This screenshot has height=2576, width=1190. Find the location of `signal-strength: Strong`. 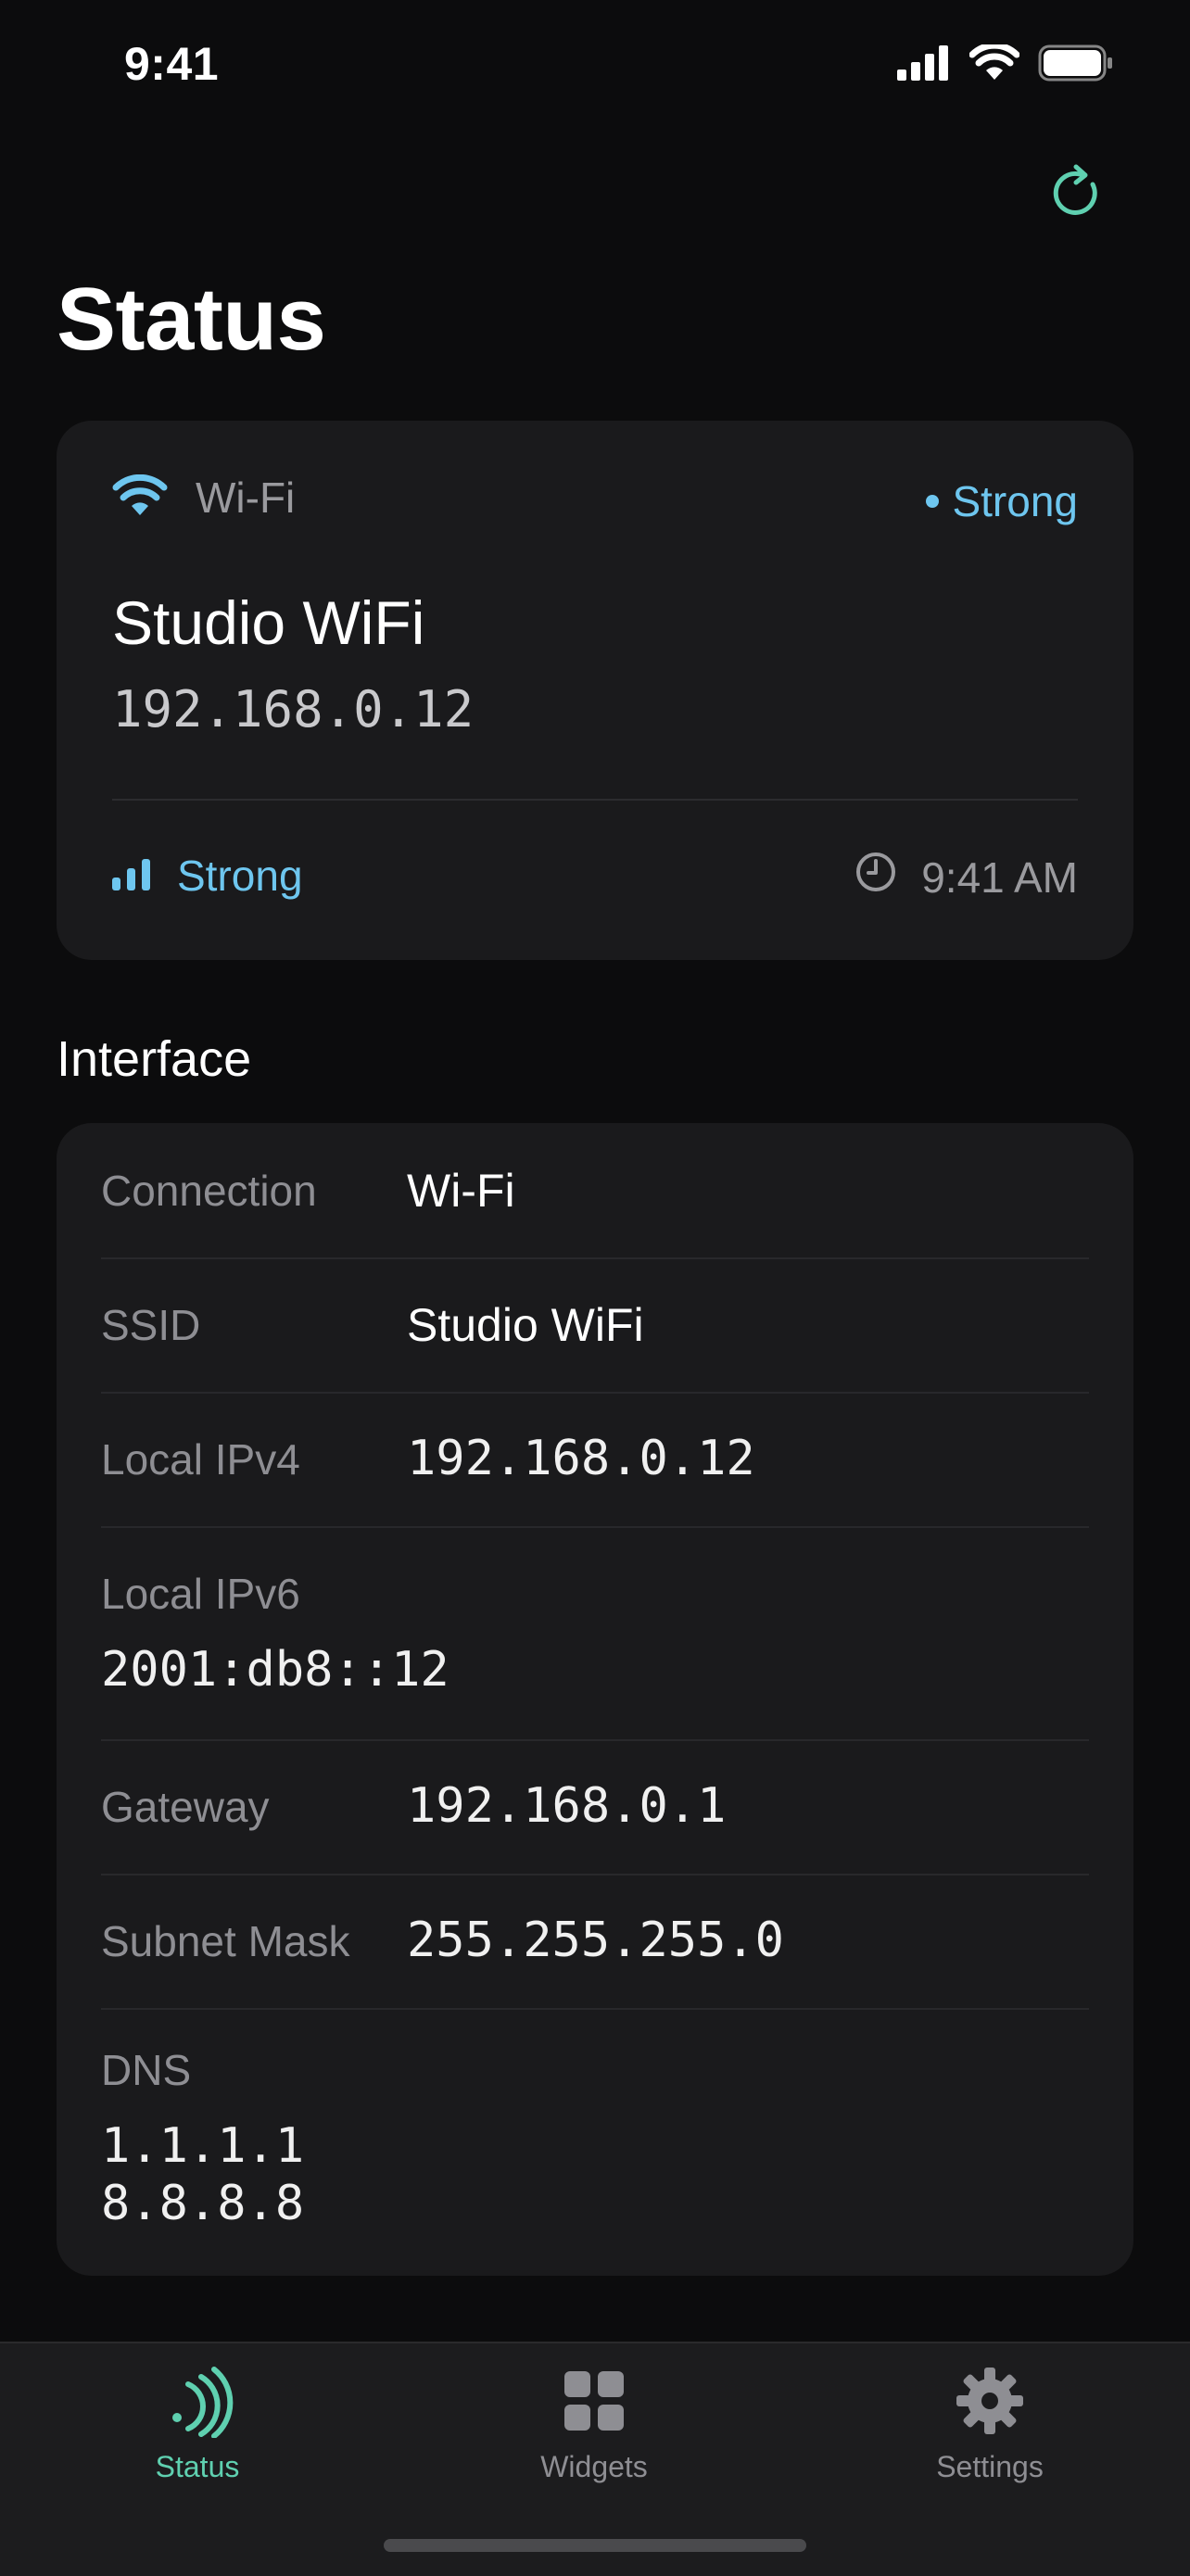

signal-strength: Strong is located at coordinates (207, 876).